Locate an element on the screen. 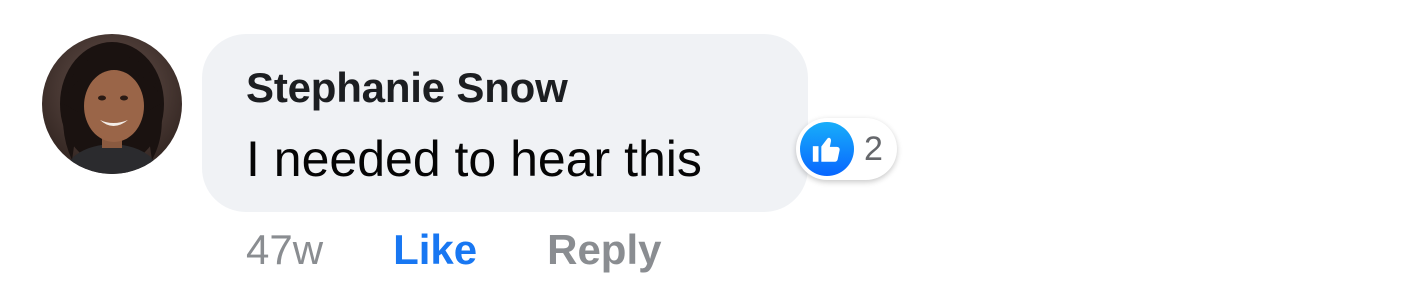 The width and height of the screenshot is (1414, 295). reply-button: Reply is located at coordinates (604, 250).